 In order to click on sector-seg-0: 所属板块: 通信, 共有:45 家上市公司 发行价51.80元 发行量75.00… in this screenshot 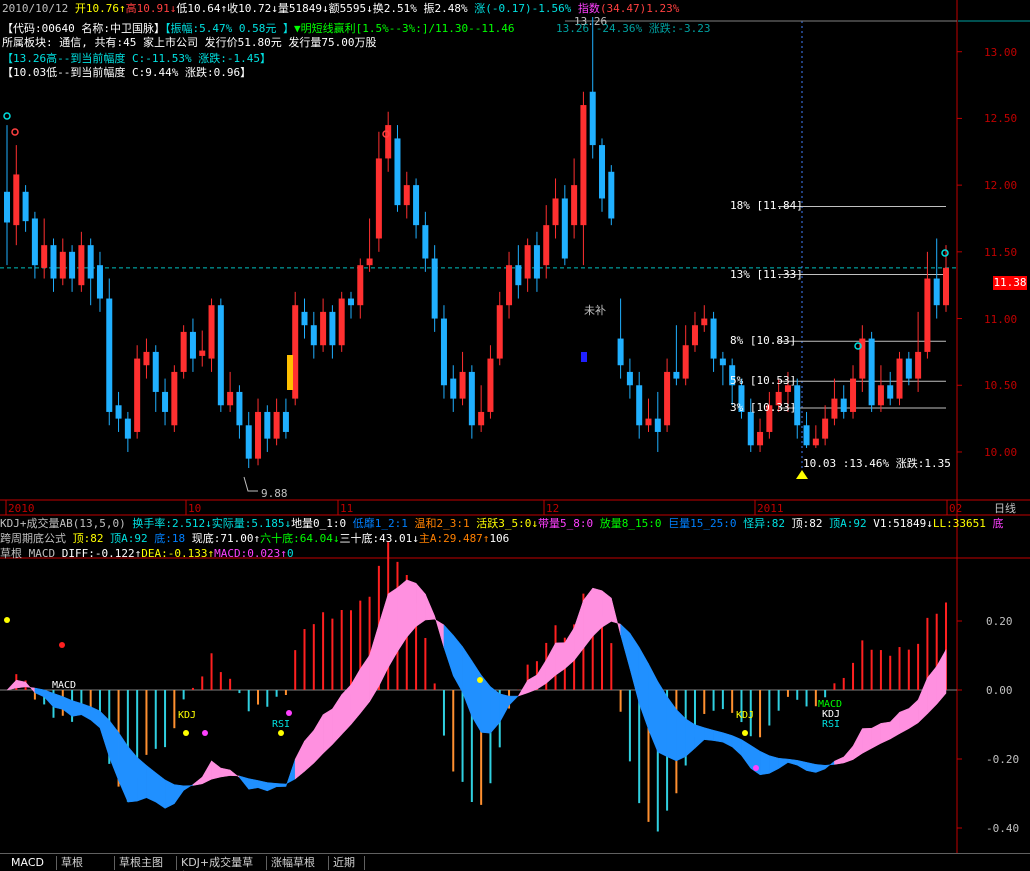, I will do `click(189, 42)`.